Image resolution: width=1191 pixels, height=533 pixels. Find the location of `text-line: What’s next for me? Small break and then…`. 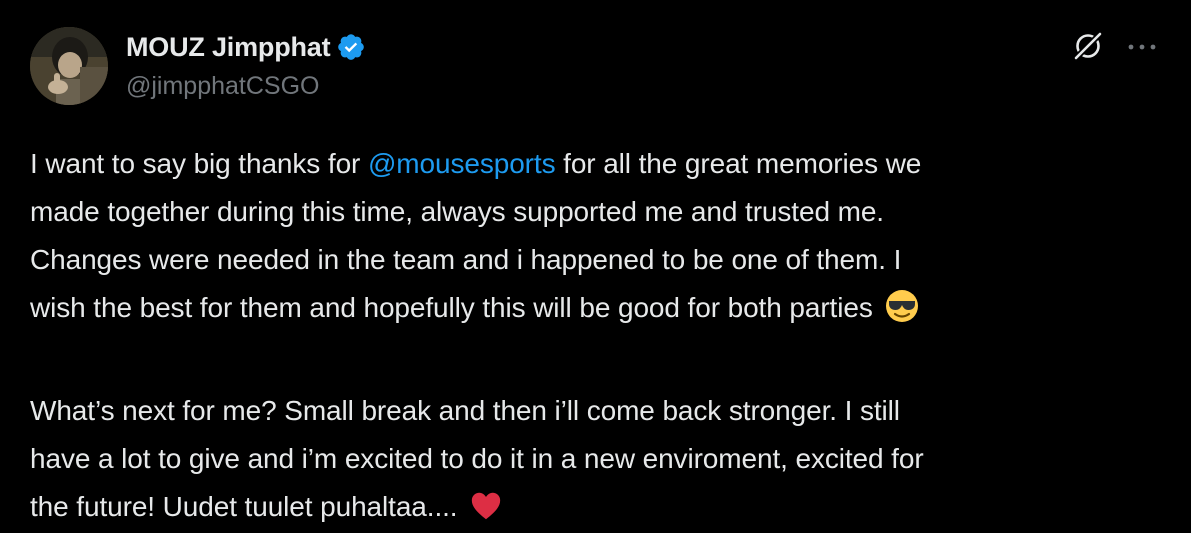

text-line: What’s next for me? Small break and then… is located at coordinates (465, 410).